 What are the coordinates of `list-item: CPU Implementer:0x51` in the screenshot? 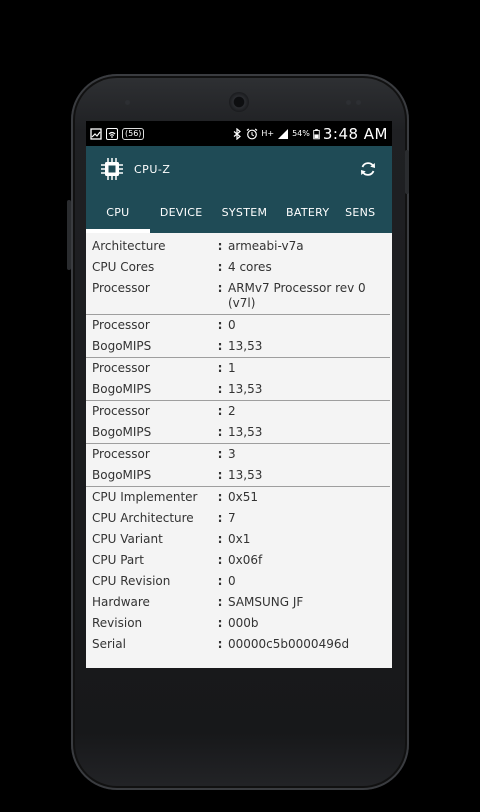 It's located at (239, 497).